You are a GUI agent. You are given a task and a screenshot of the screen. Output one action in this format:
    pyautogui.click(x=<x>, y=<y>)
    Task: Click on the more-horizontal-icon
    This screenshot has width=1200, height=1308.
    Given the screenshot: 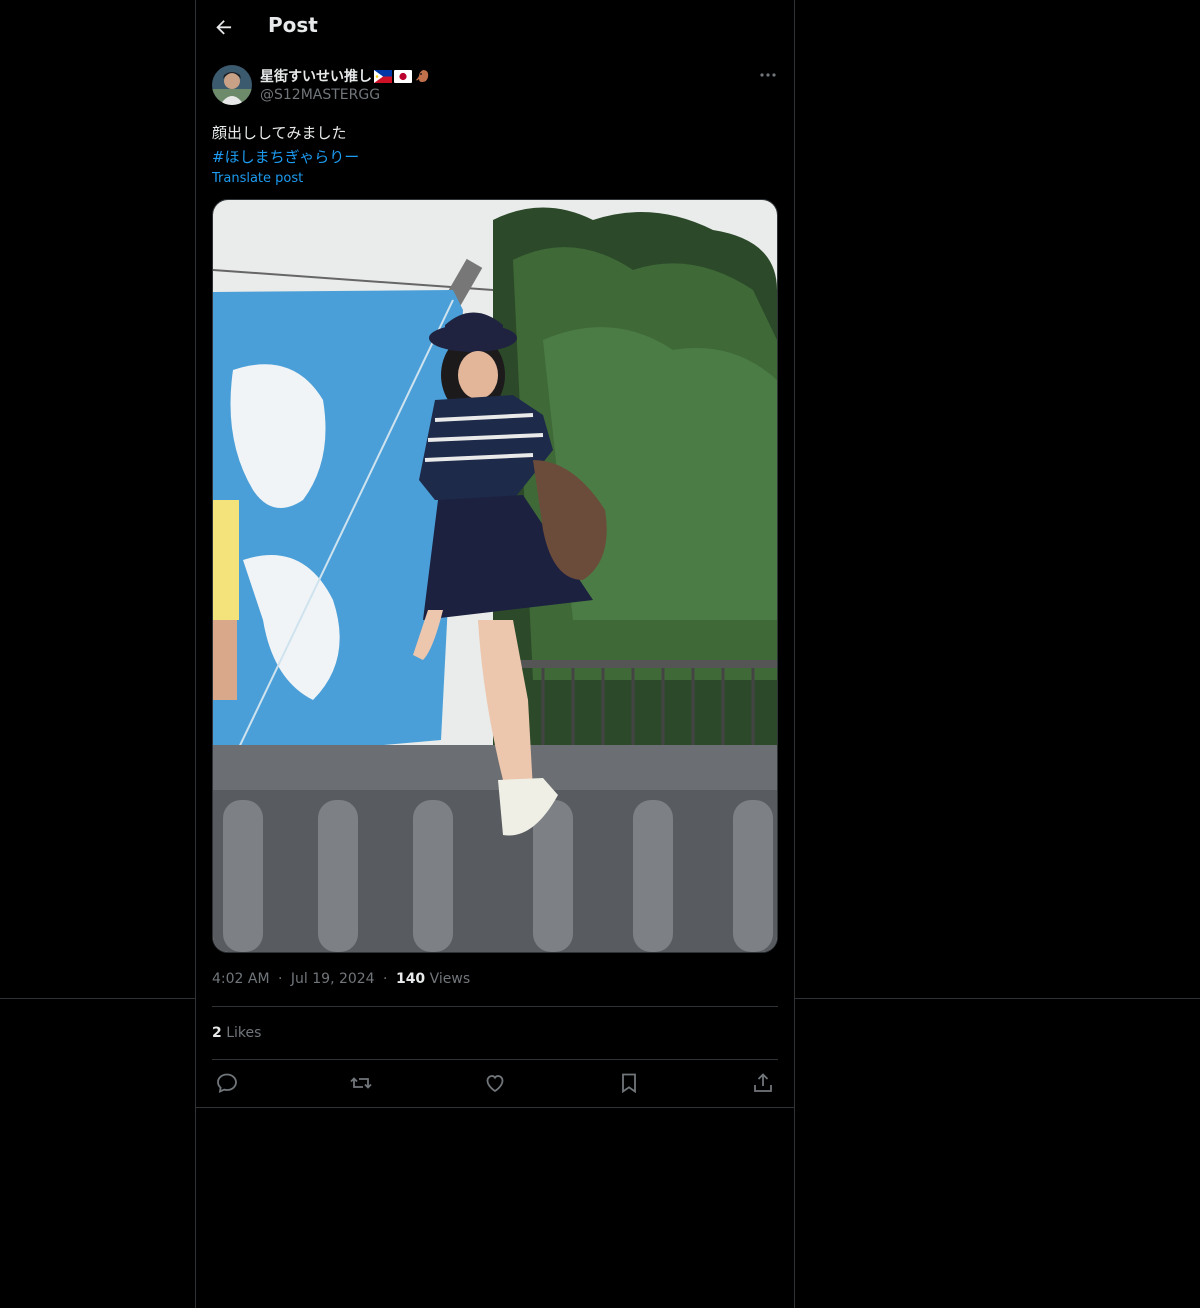 What is the action you would take?
    pyautogui.click(x=768, y=75)
    